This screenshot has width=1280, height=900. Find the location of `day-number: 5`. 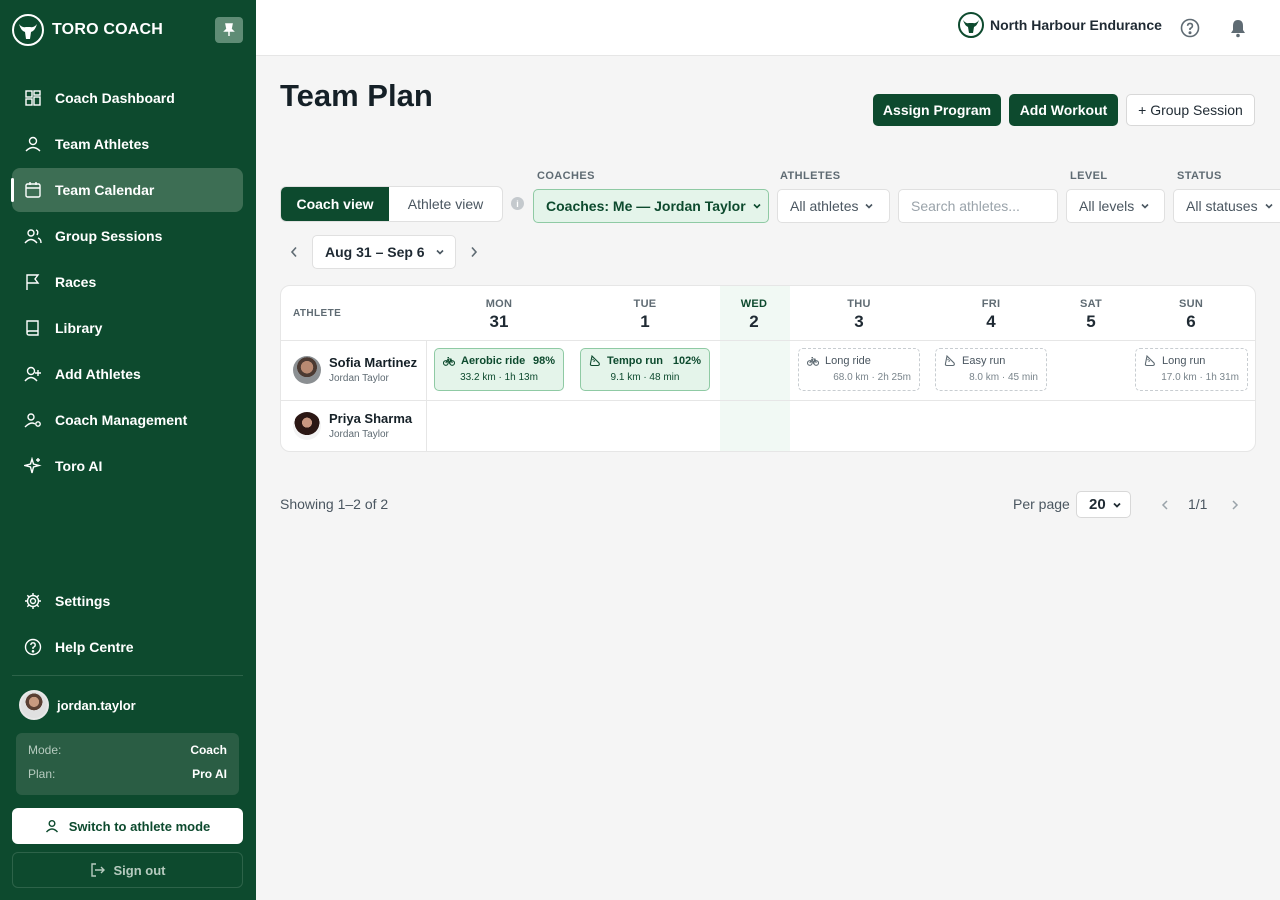

day-number: 5 is located at coordinates (1091, 321).